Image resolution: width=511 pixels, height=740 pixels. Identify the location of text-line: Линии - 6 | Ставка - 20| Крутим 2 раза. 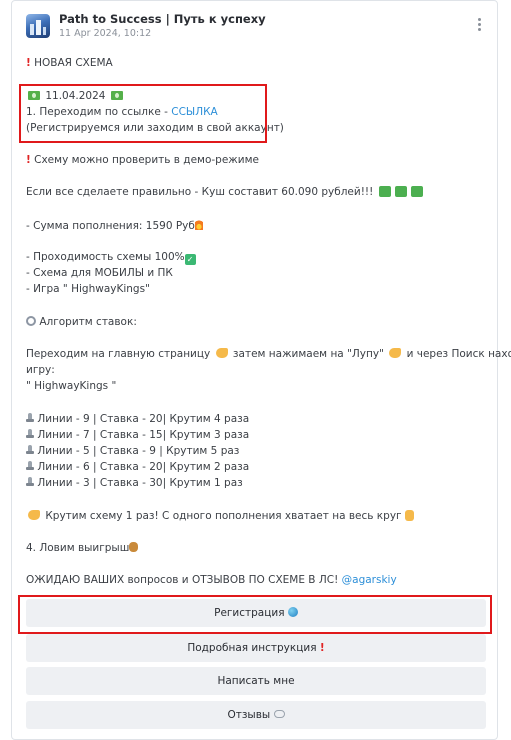
(137, 467).